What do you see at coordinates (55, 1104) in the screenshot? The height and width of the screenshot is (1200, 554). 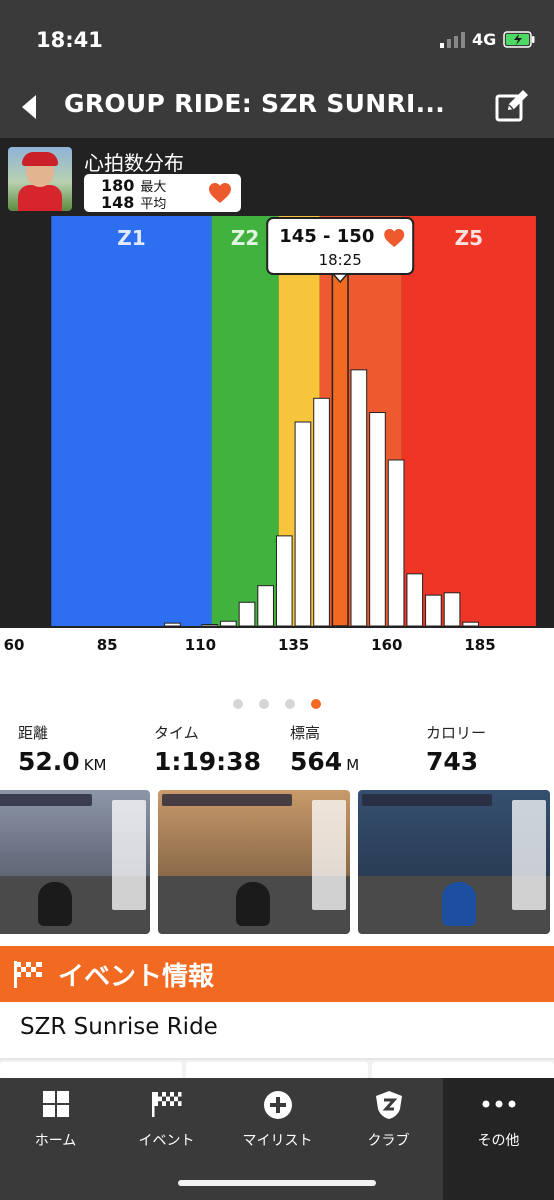 I see `grid-icon` at bounding box center [55, 1104].